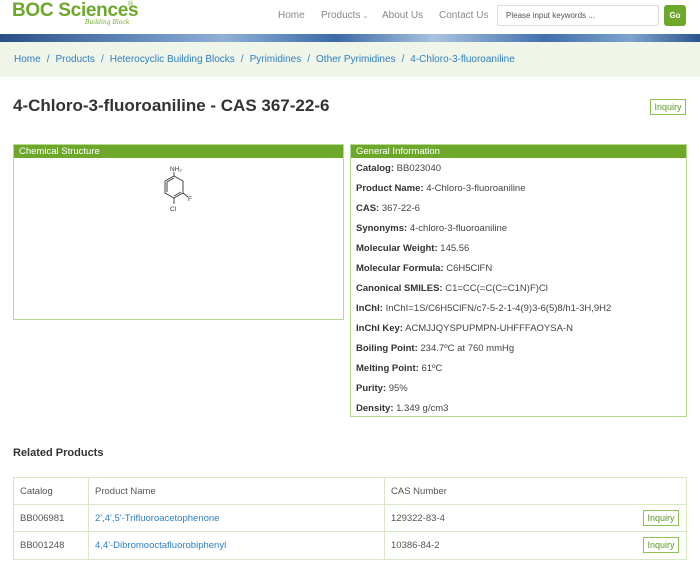 Image resolution: width=700 pixels, height=563 pixels. What do you see at coordinates (176, 169) in the screenshot?
I see `amine-label: NH₂` at bounding box center [176, 169].